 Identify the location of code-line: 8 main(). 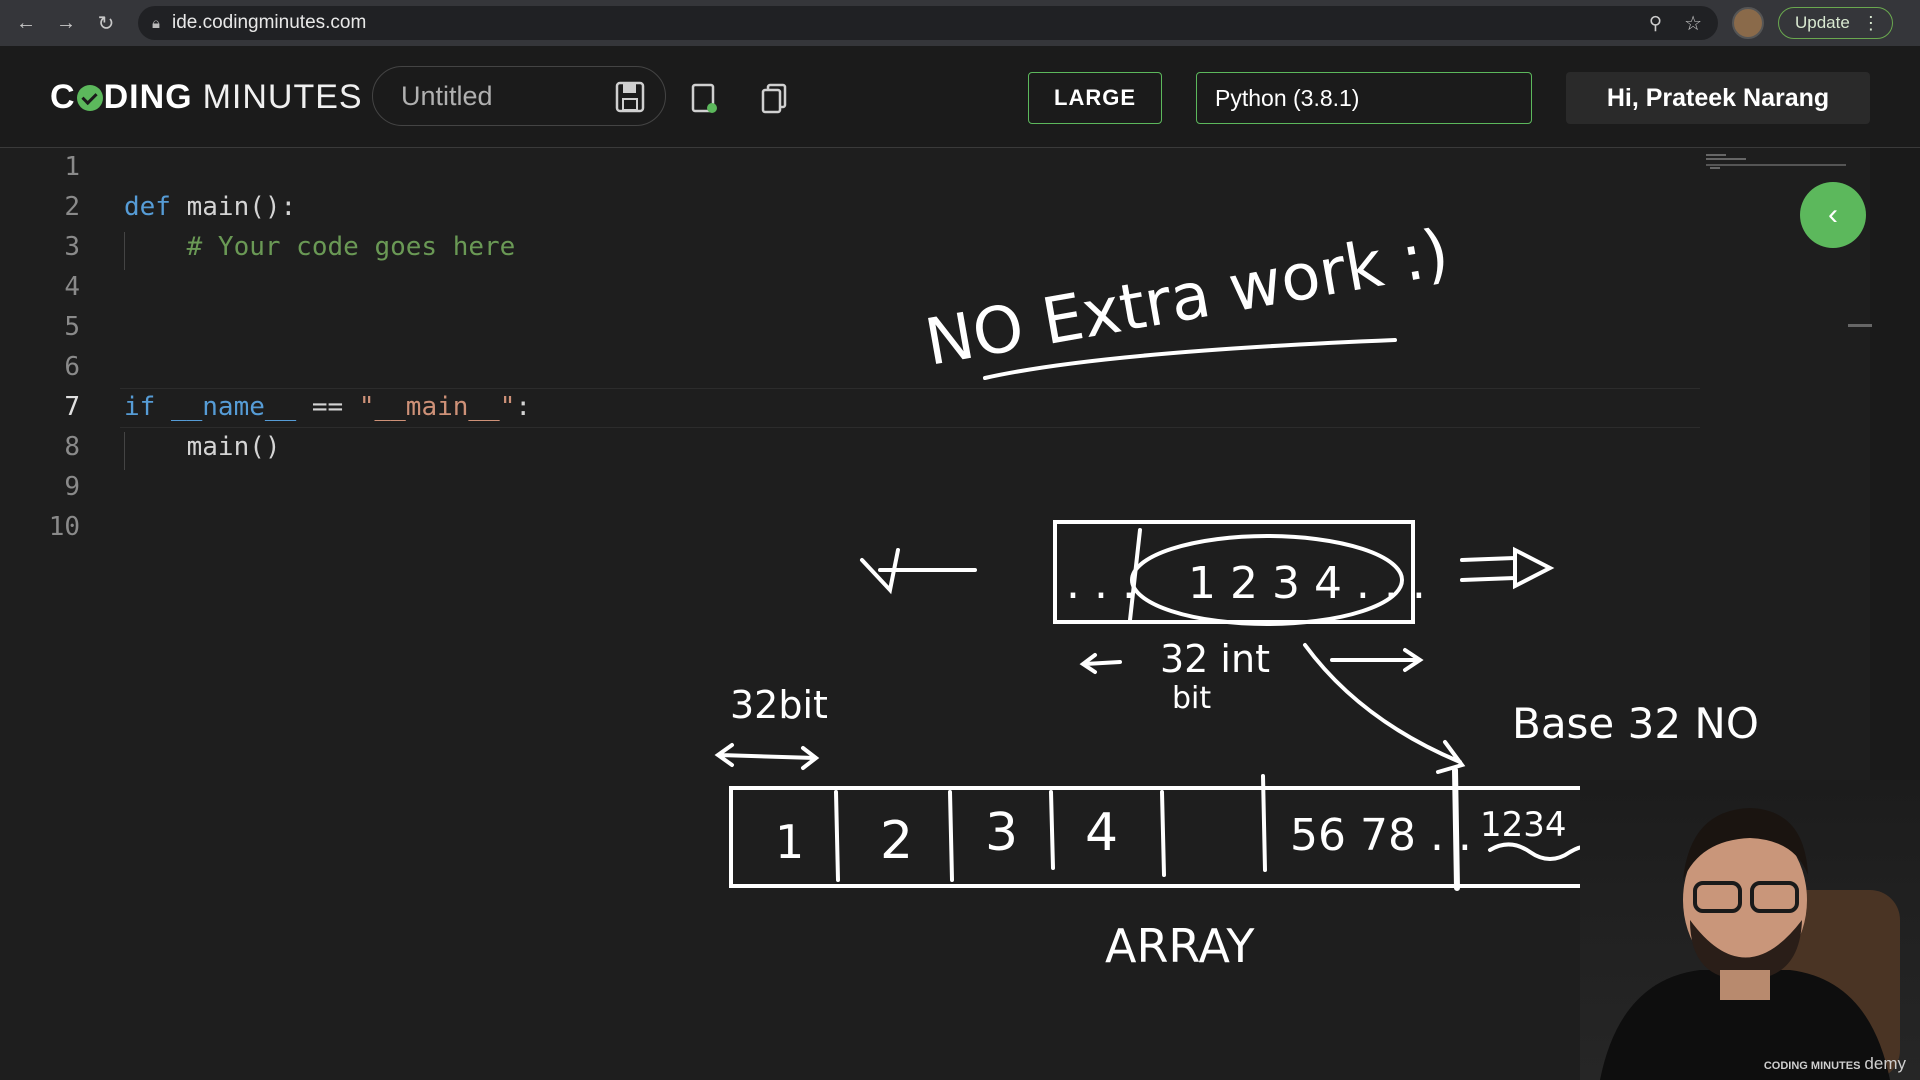
(850, 452).